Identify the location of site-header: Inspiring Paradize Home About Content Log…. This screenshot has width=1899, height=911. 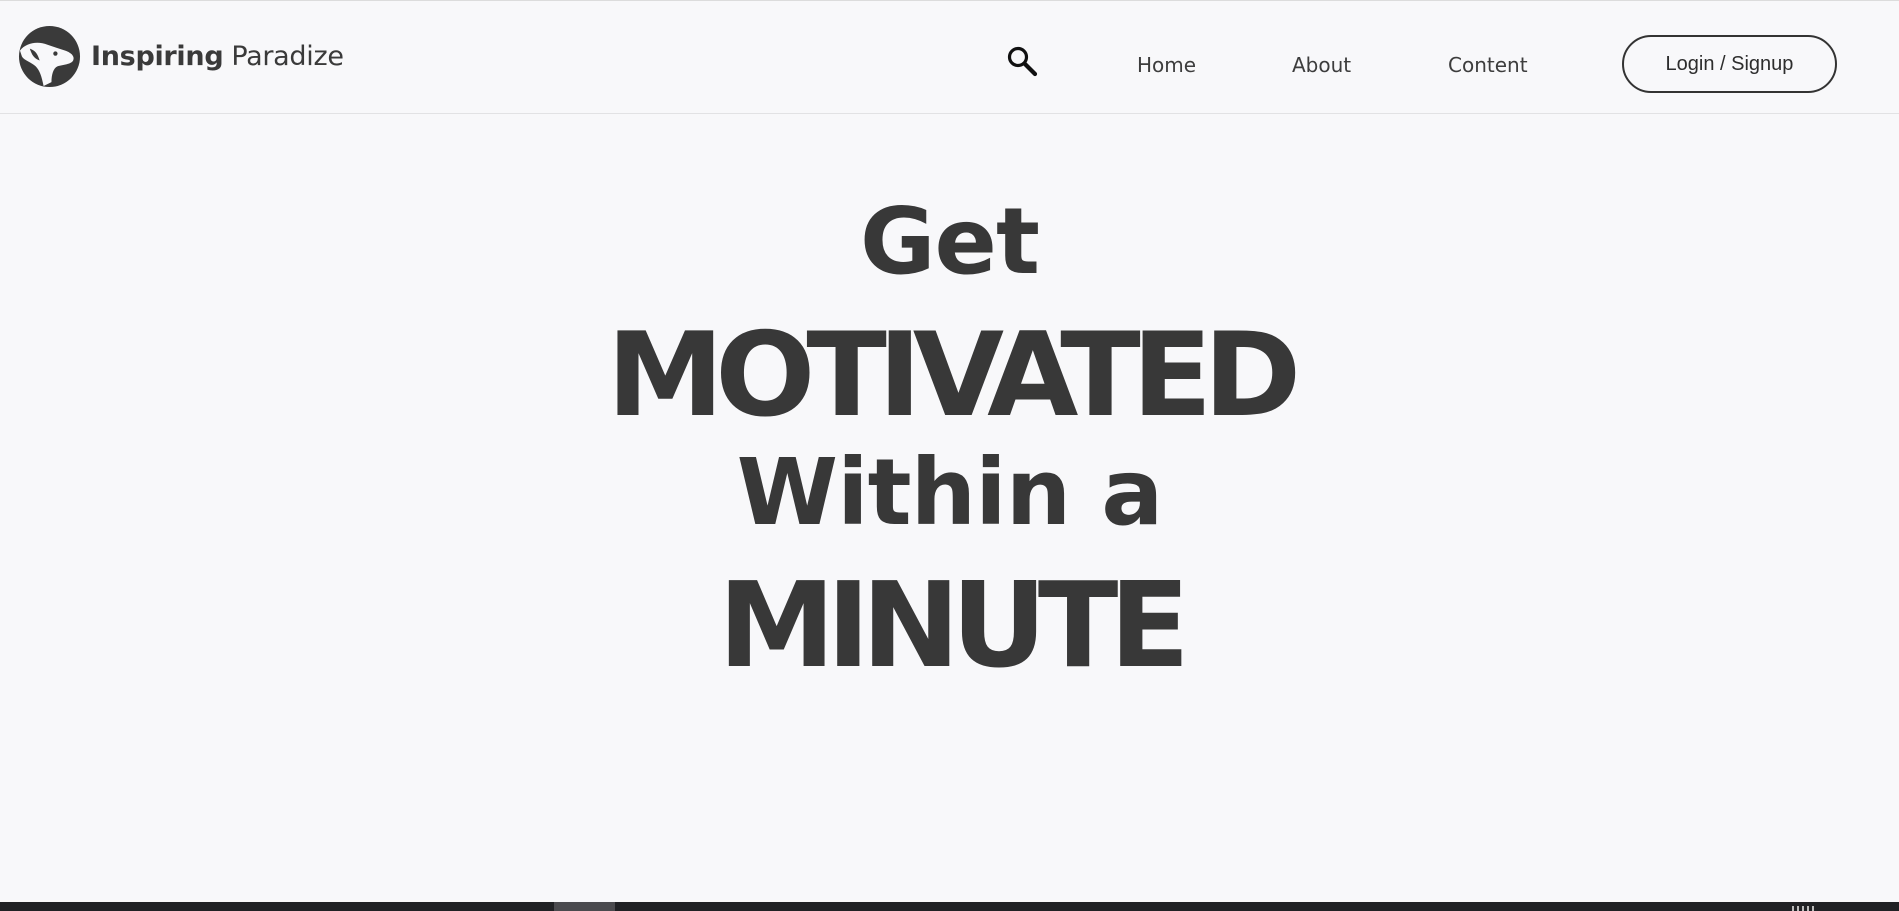
(949, 57).